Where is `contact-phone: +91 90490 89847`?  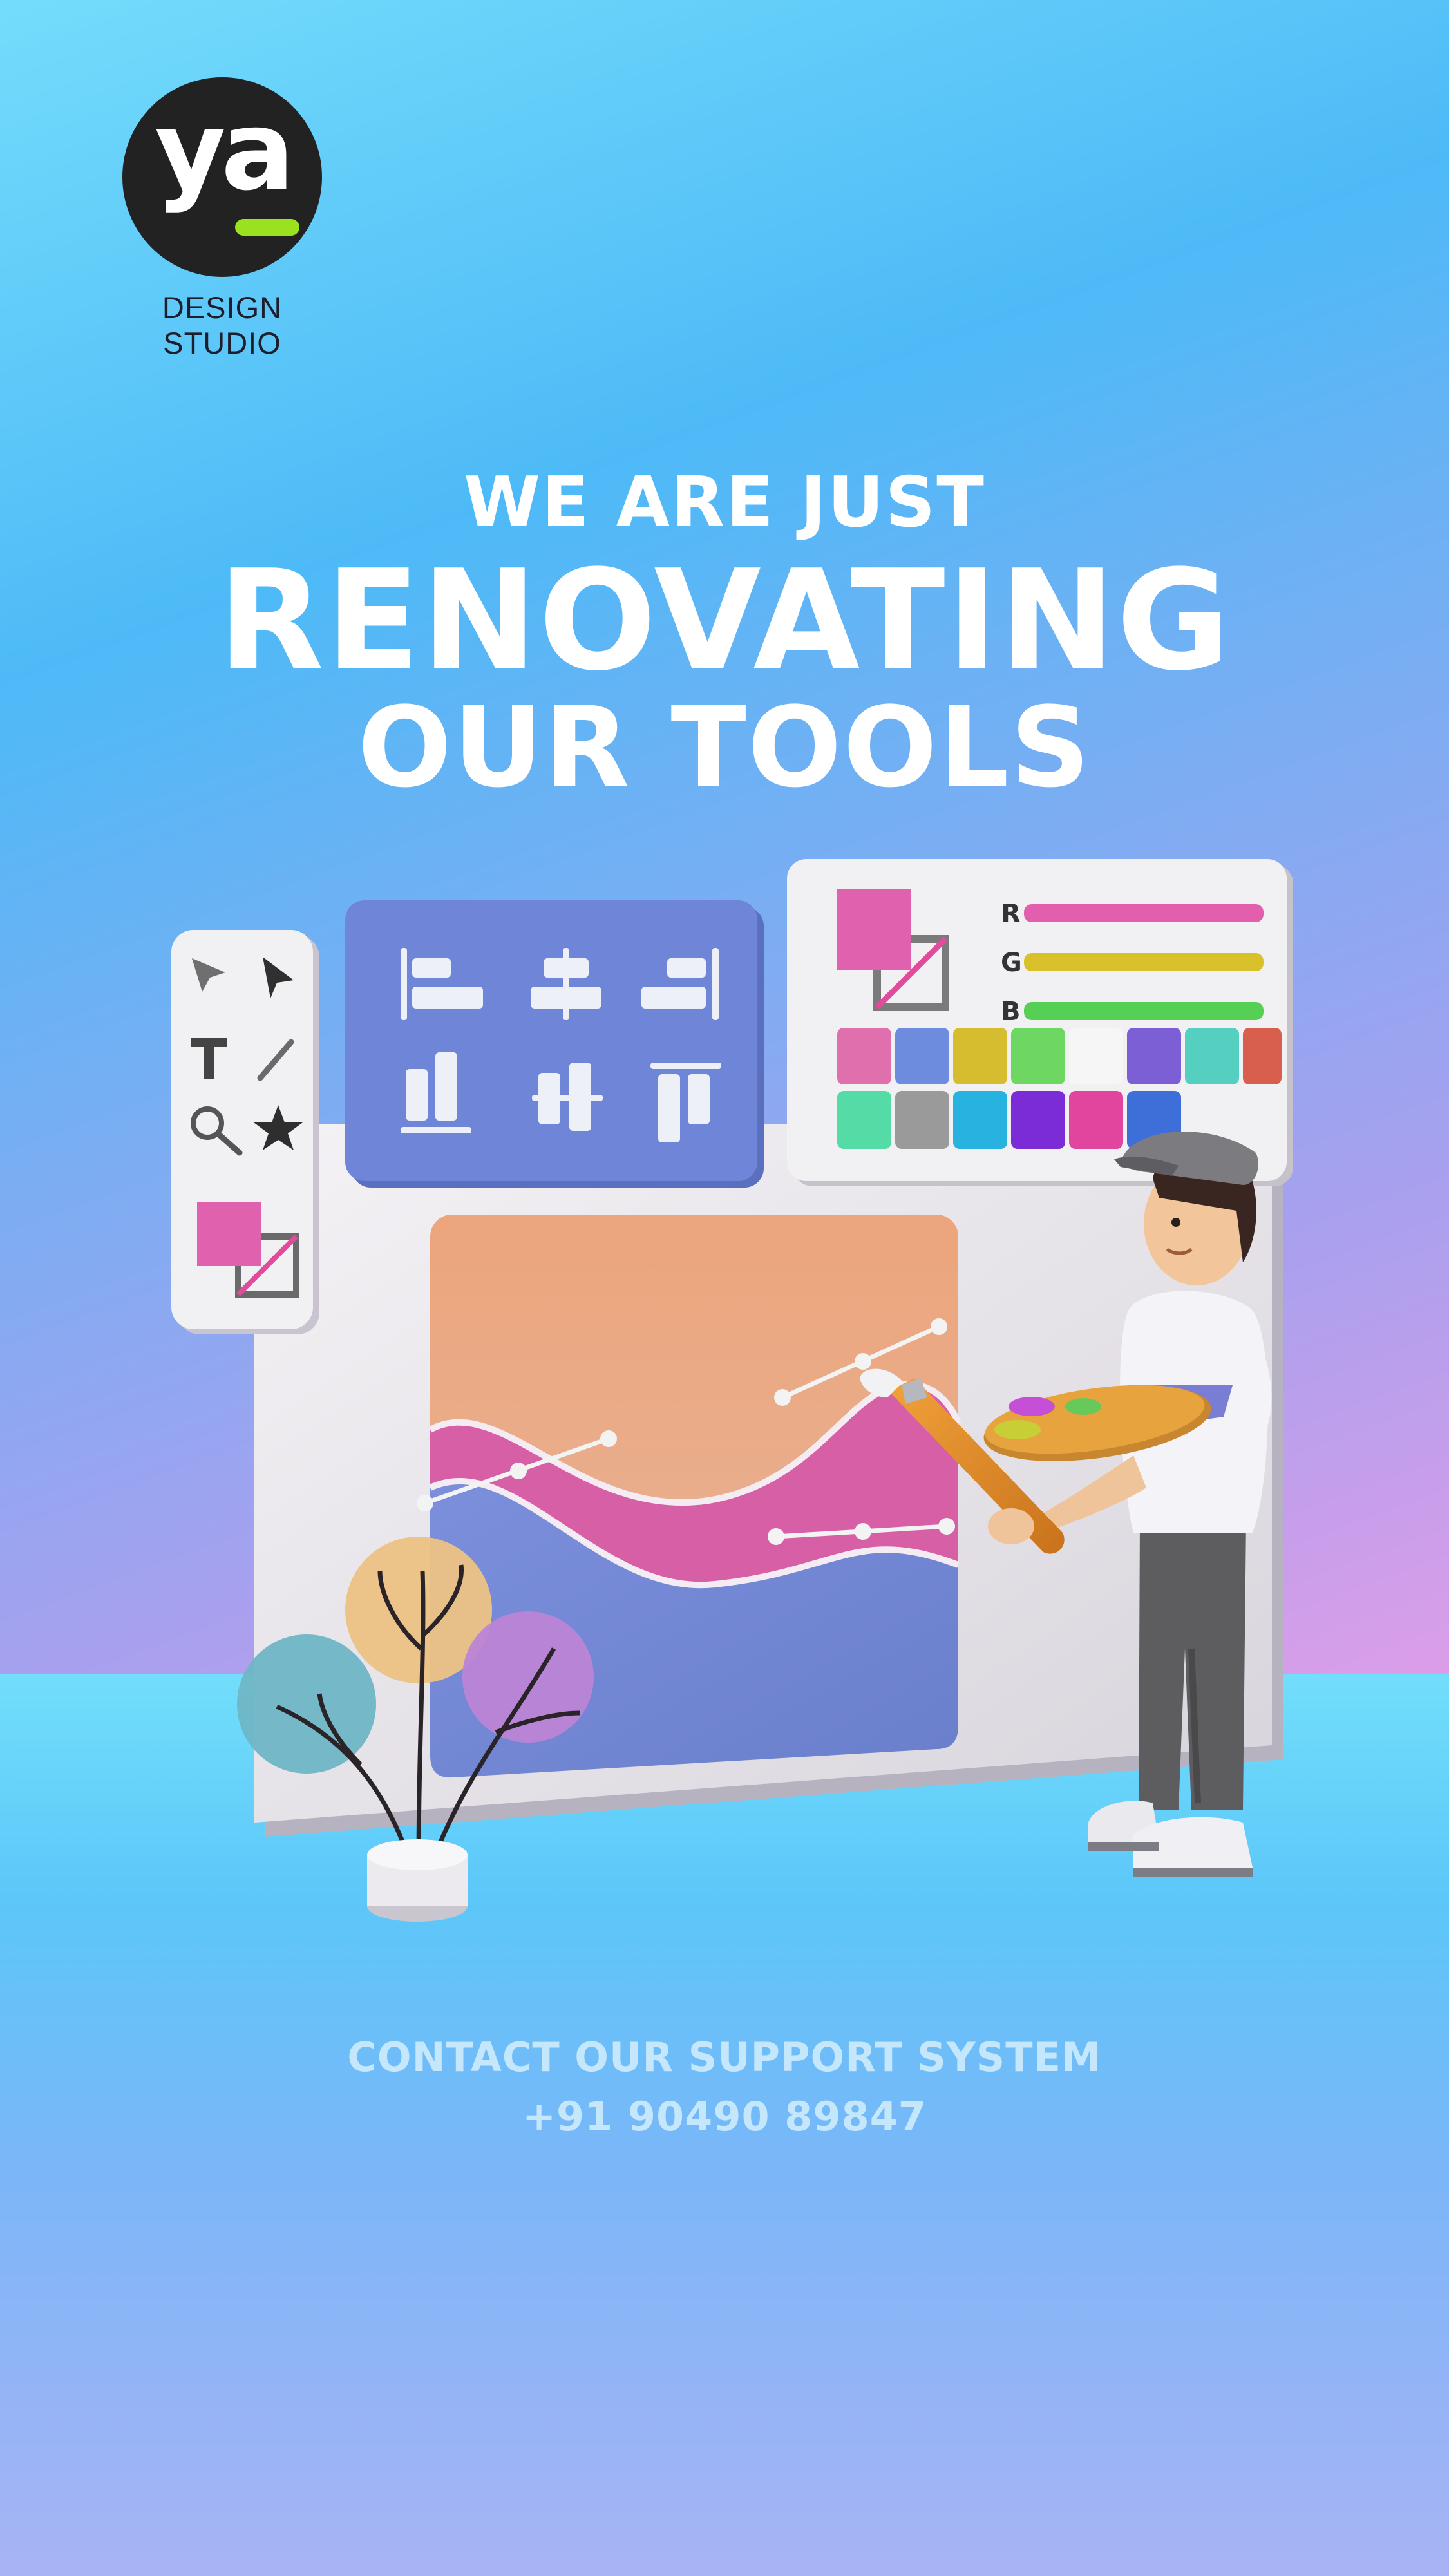
contact-phone: +91 90490 89847 is located at coordinates (724, 2116).